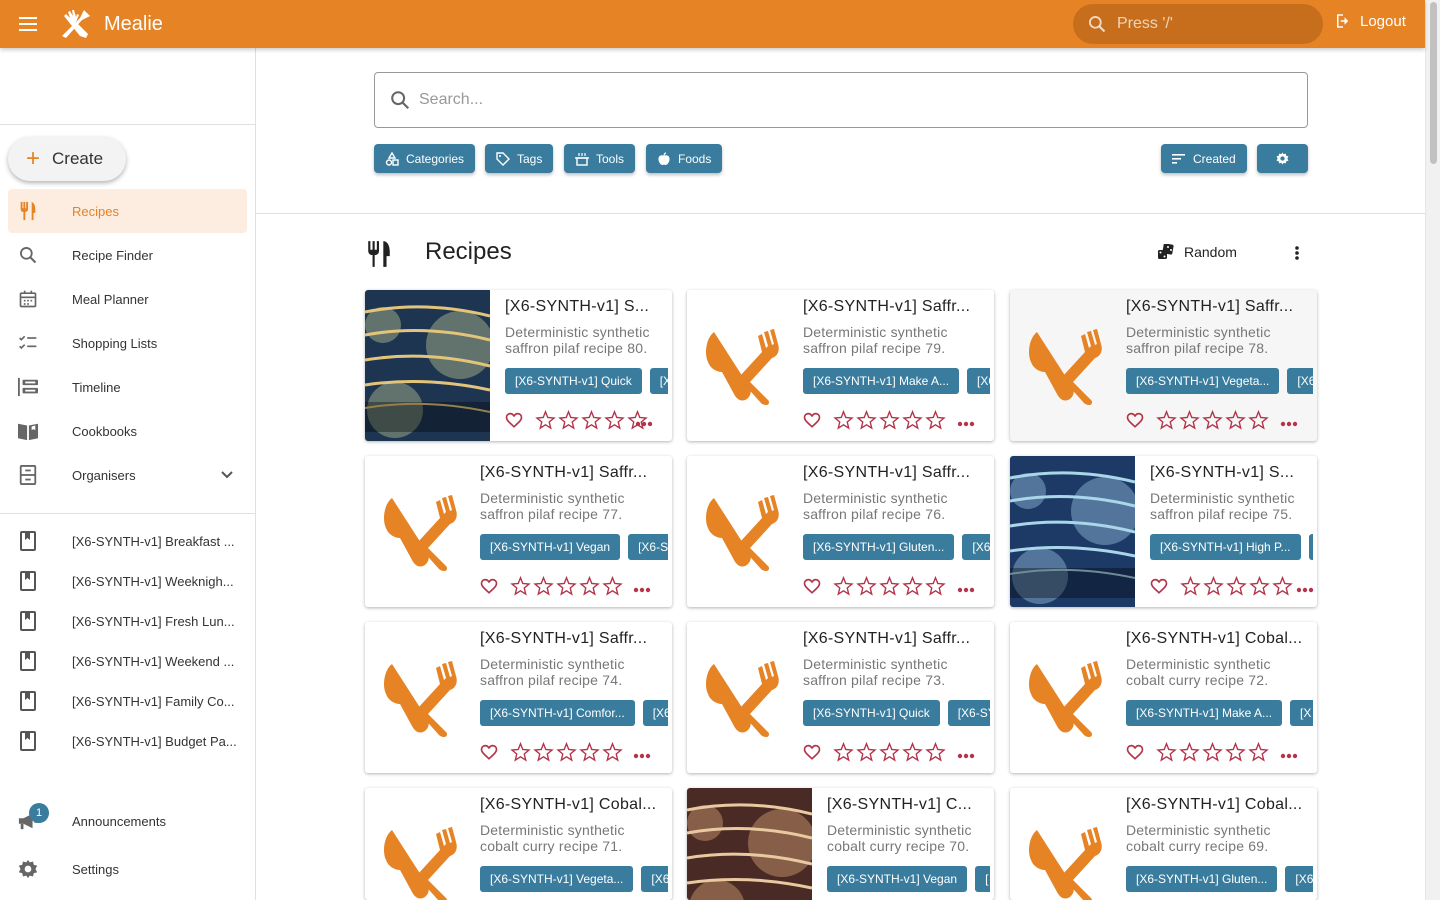  What do you see at coordinates (127, 431) in the screenshot?
I see `sidebar-item-cookbooks: Cookbooks` at bounding box center [127, 431].